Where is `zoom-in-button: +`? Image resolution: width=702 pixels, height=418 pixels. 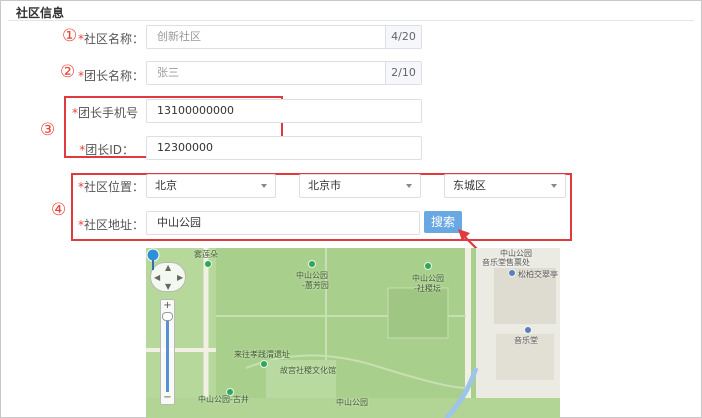 zoom-in-button: + is located at coordinates (167, 306).